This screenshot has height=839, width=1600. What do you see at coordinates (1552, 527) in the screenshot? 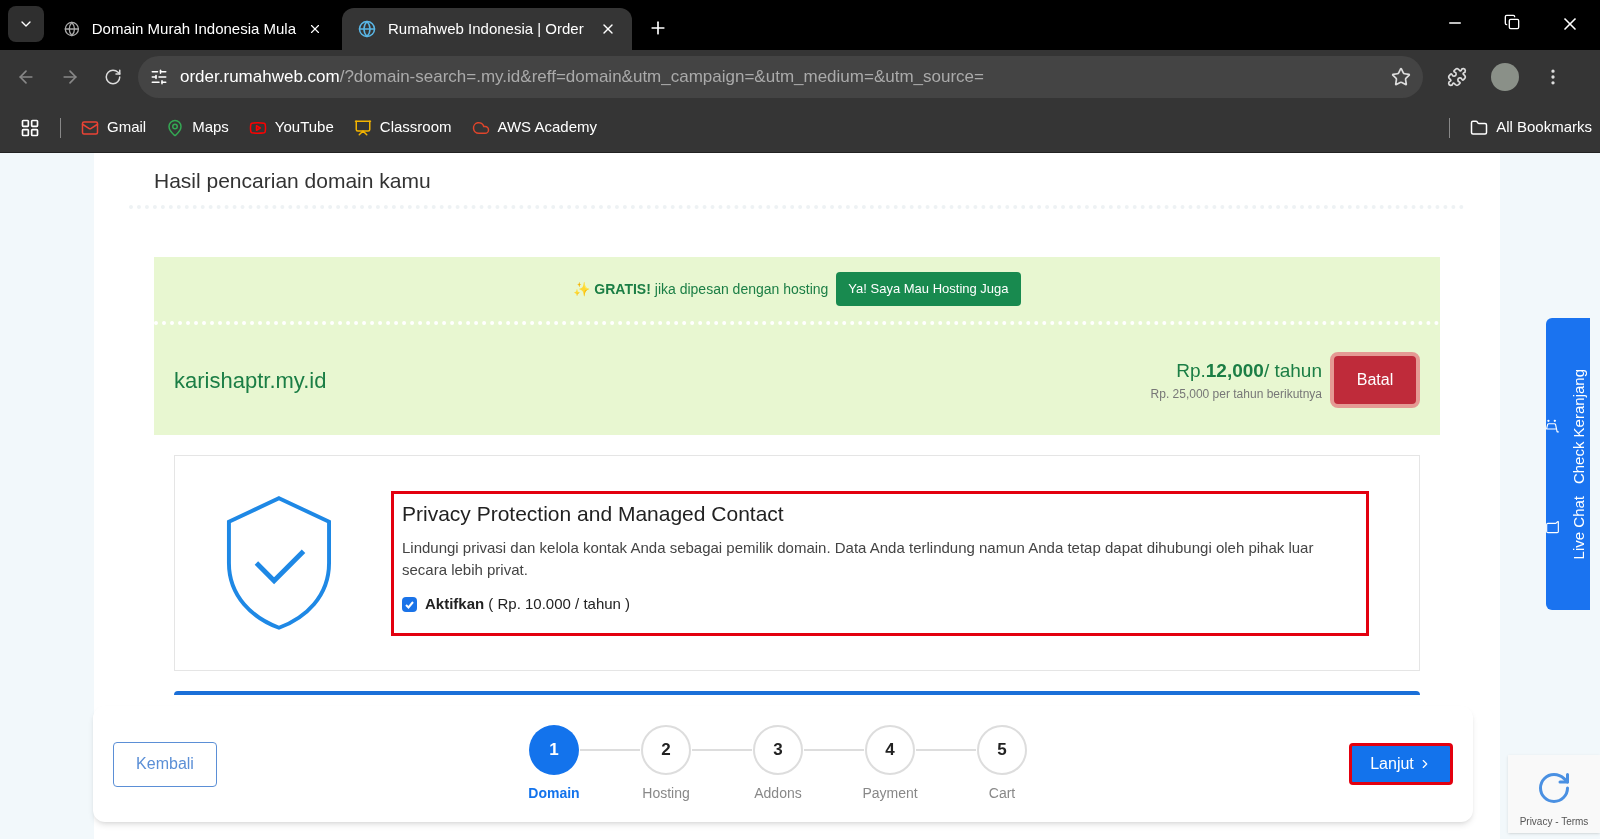
I see `chat-icon` at bounding box center [1552, 527].